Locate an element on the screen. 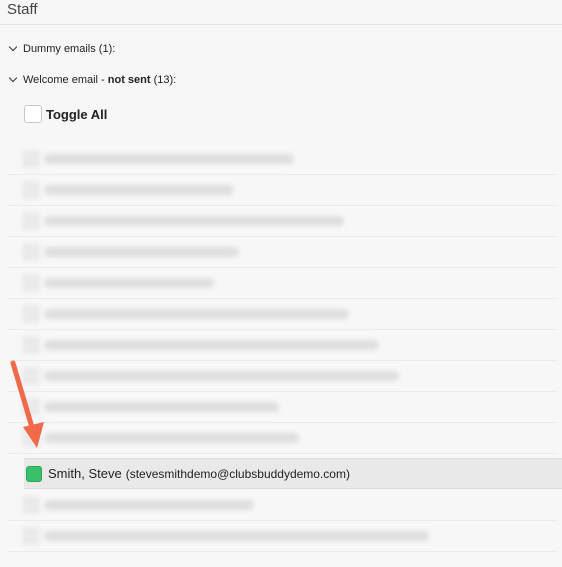 This screenshot has height=567, width=562. section-label-count: (13): is located at coordinates (163, 80).